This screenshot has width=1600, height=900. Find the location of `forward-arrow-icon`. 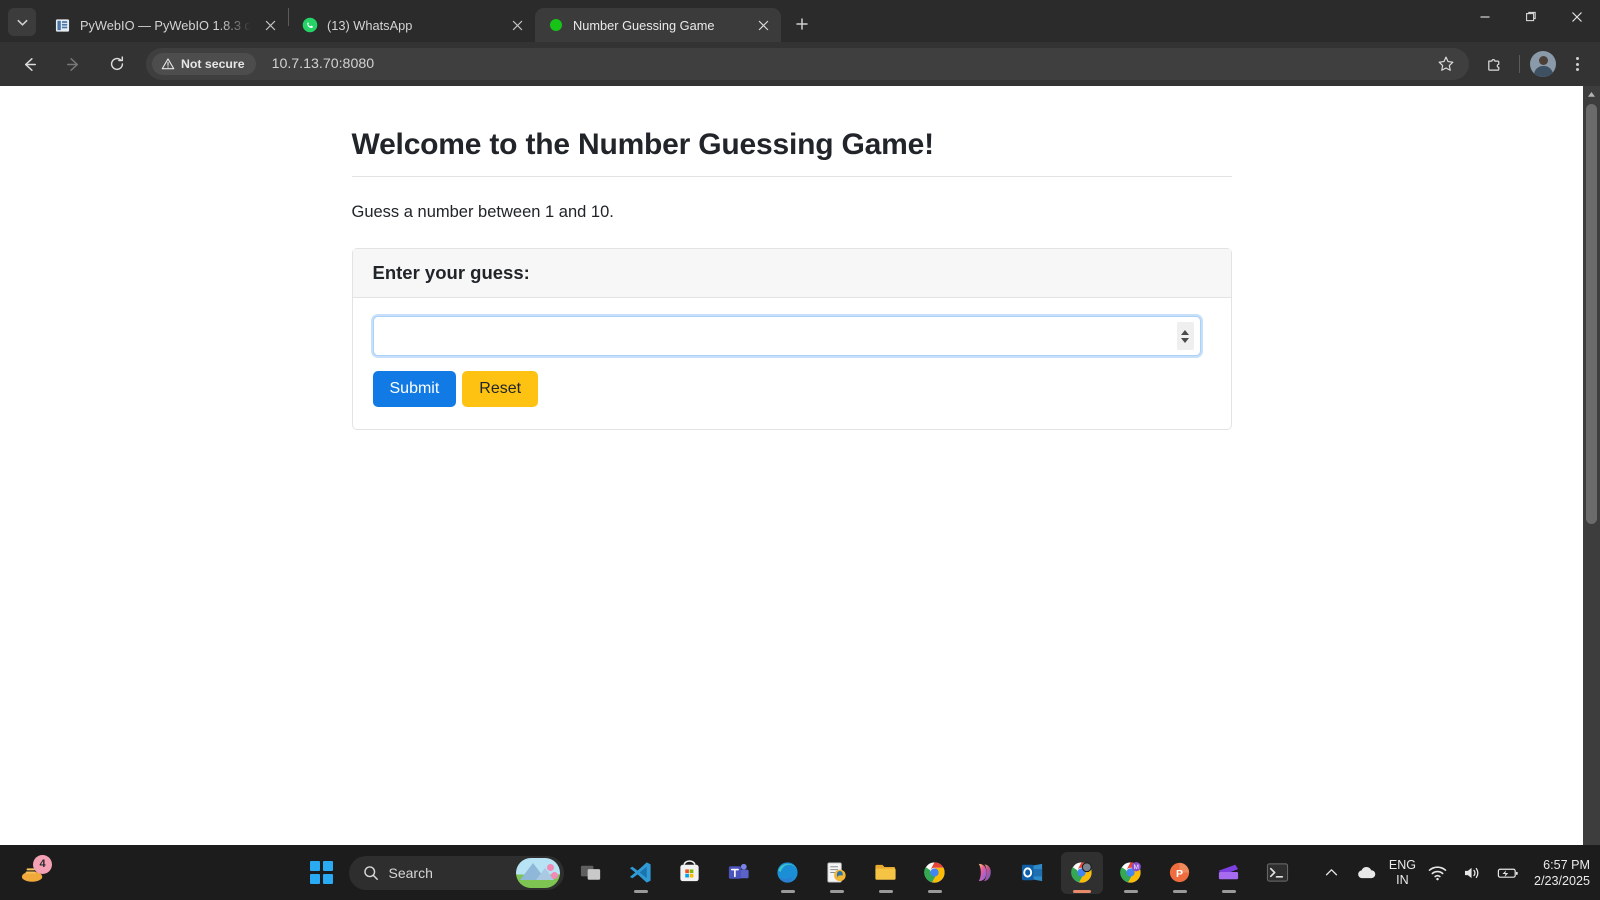

forward-arrow-icon is located at coordinates (72, 64).